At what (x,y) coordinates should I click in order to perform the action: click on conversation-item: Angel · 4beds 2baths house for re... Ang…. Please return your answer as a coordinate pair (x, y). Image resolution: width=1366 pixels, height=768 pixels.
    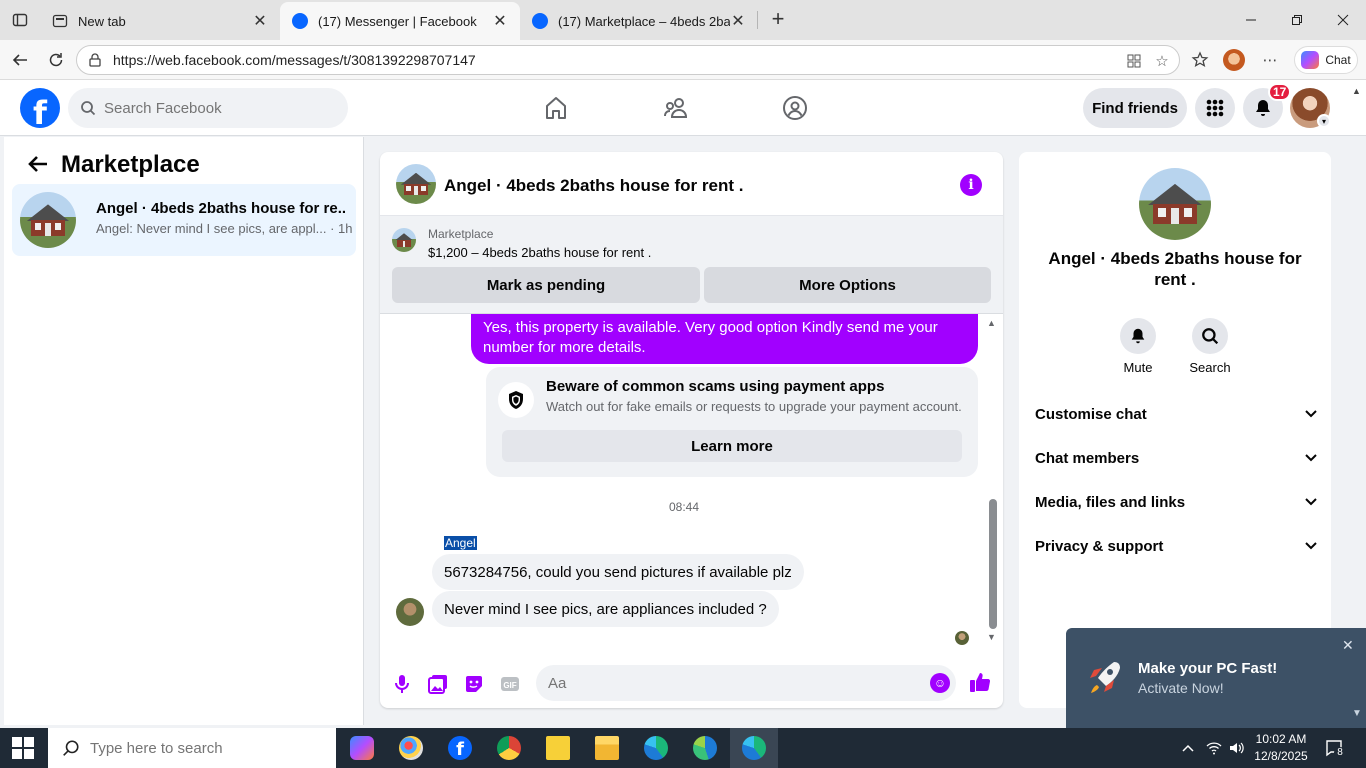
    Looking at the image, I should click on (184, 220).